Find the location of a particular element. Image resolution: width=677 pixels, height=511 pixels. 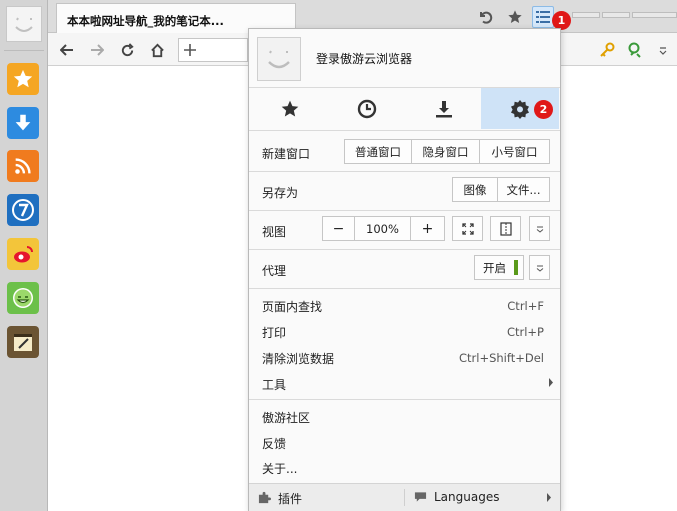

new-window-label: 新建窗口 is located at coordinates (286, 154).